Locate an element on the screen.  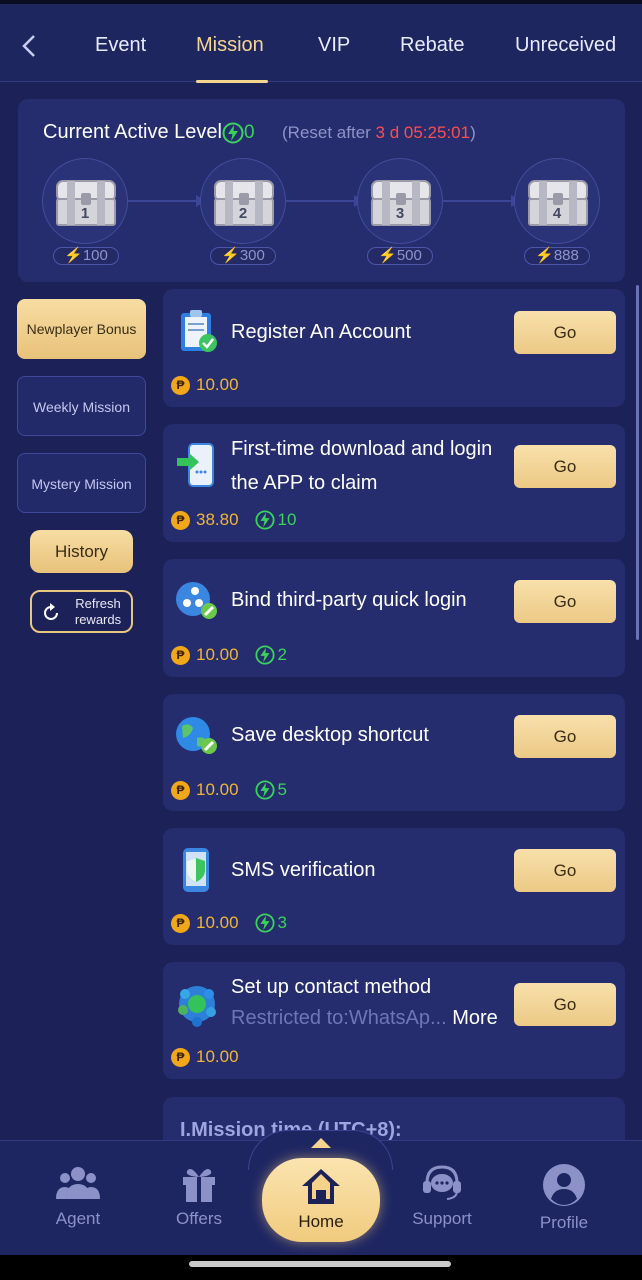
chest-level-1: 1 is located at coordinates (85, 201).